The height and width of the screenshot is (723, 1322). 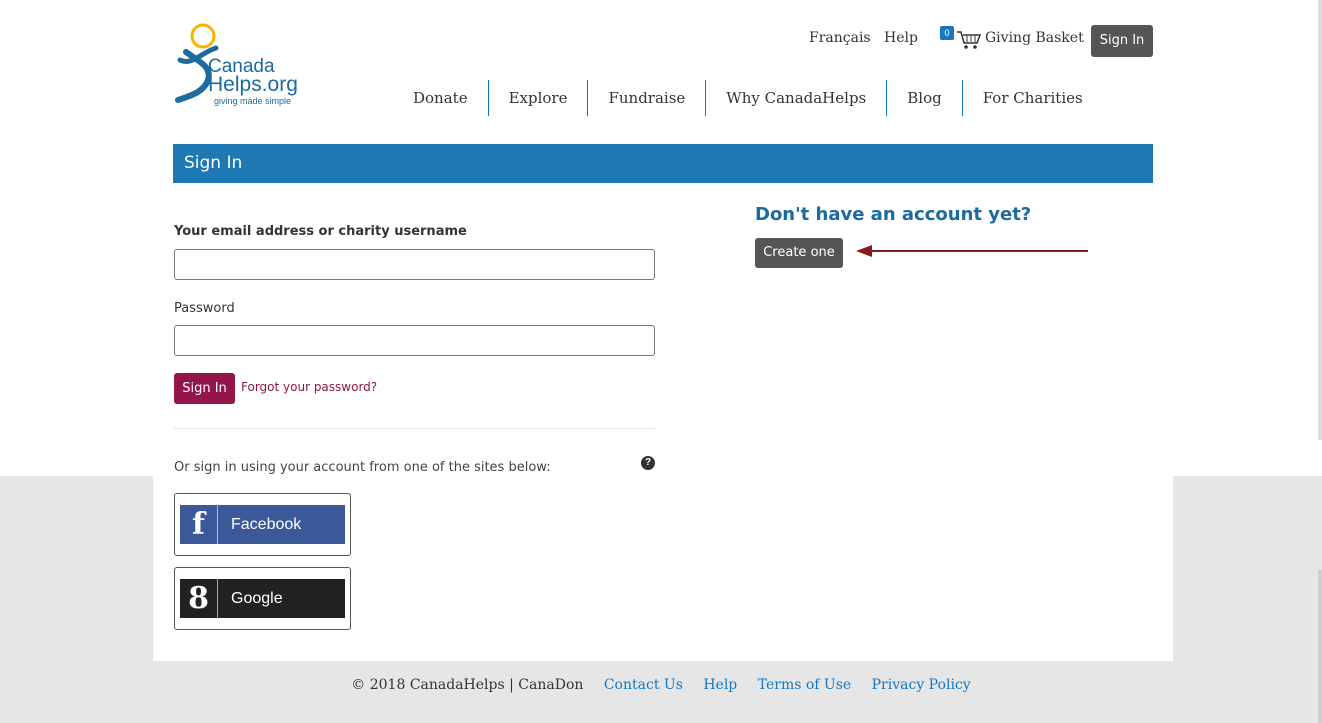 What do you see at coordinates (720, 685) in the screenshot?
I see `footer-link-help: Help` at bounding box center [720, 685].